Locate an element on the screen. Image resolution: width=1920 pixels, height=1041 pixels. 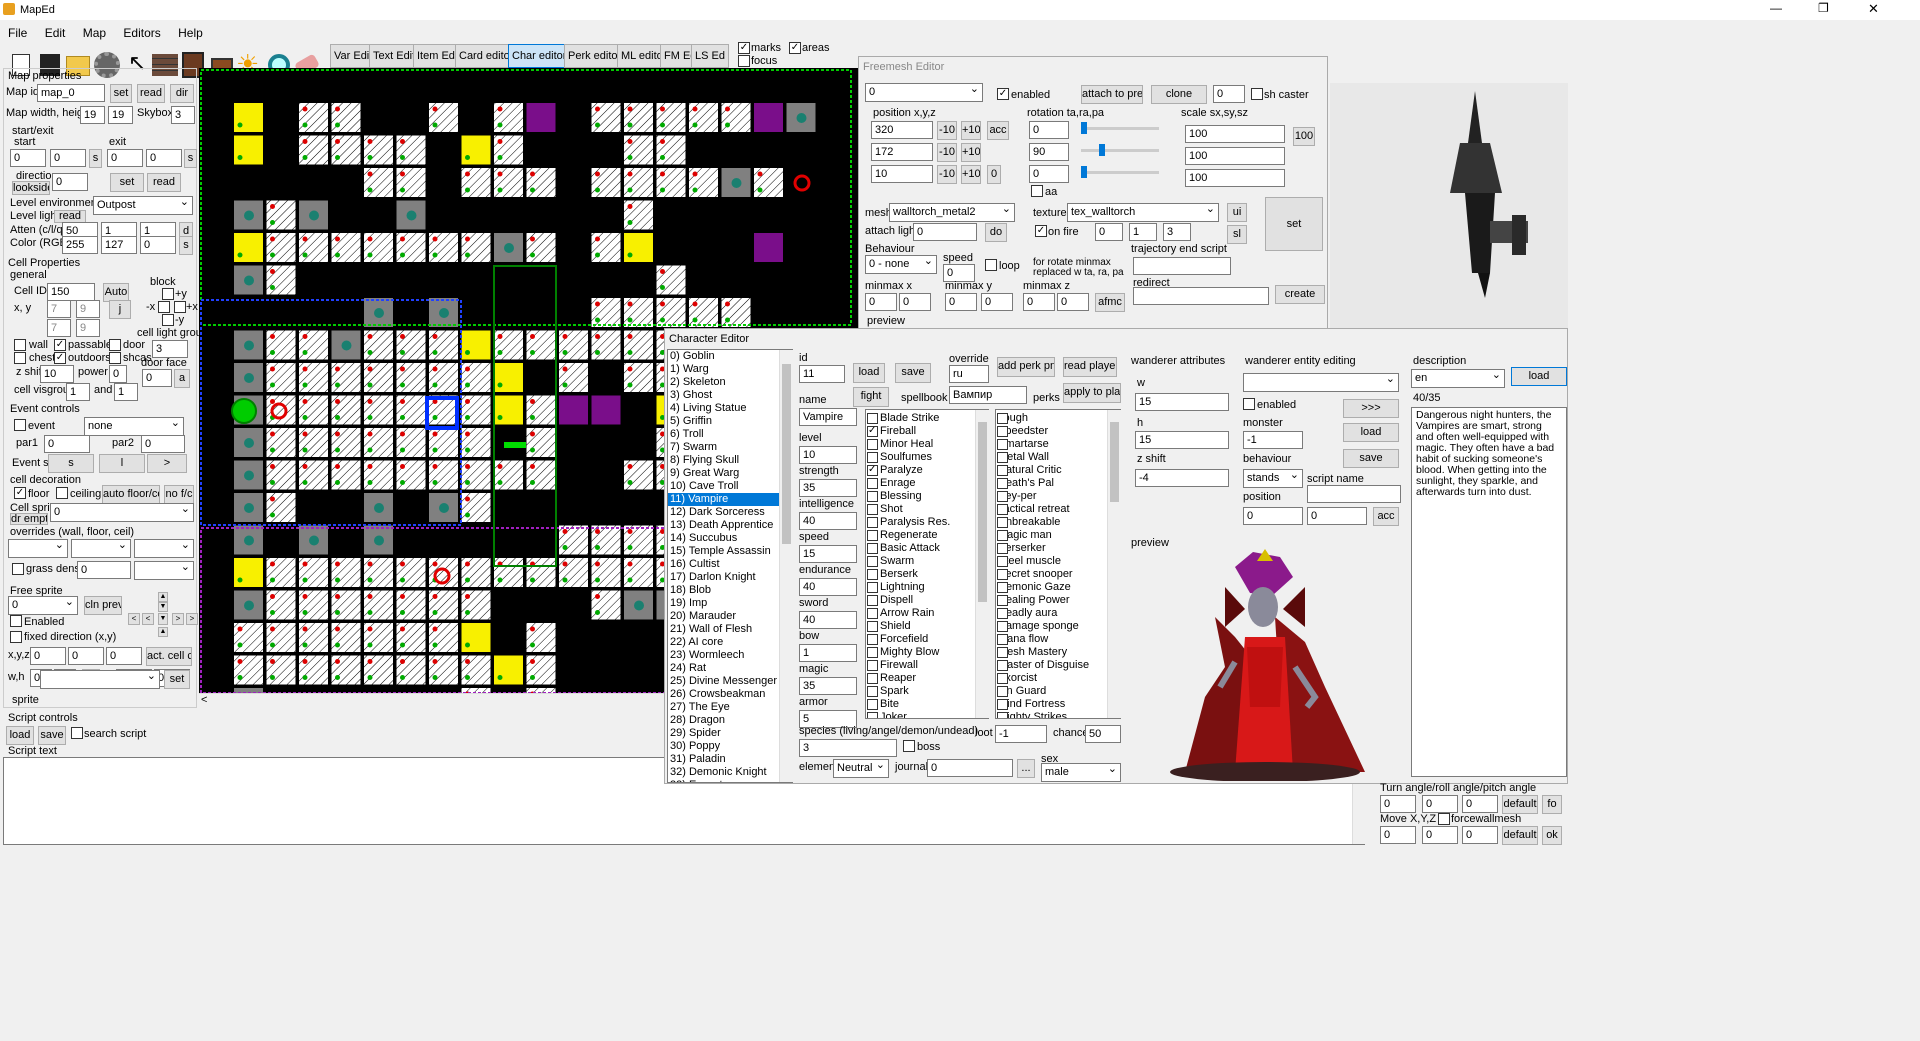
level-env-select: Outpost is located at coordinates (143, 205).